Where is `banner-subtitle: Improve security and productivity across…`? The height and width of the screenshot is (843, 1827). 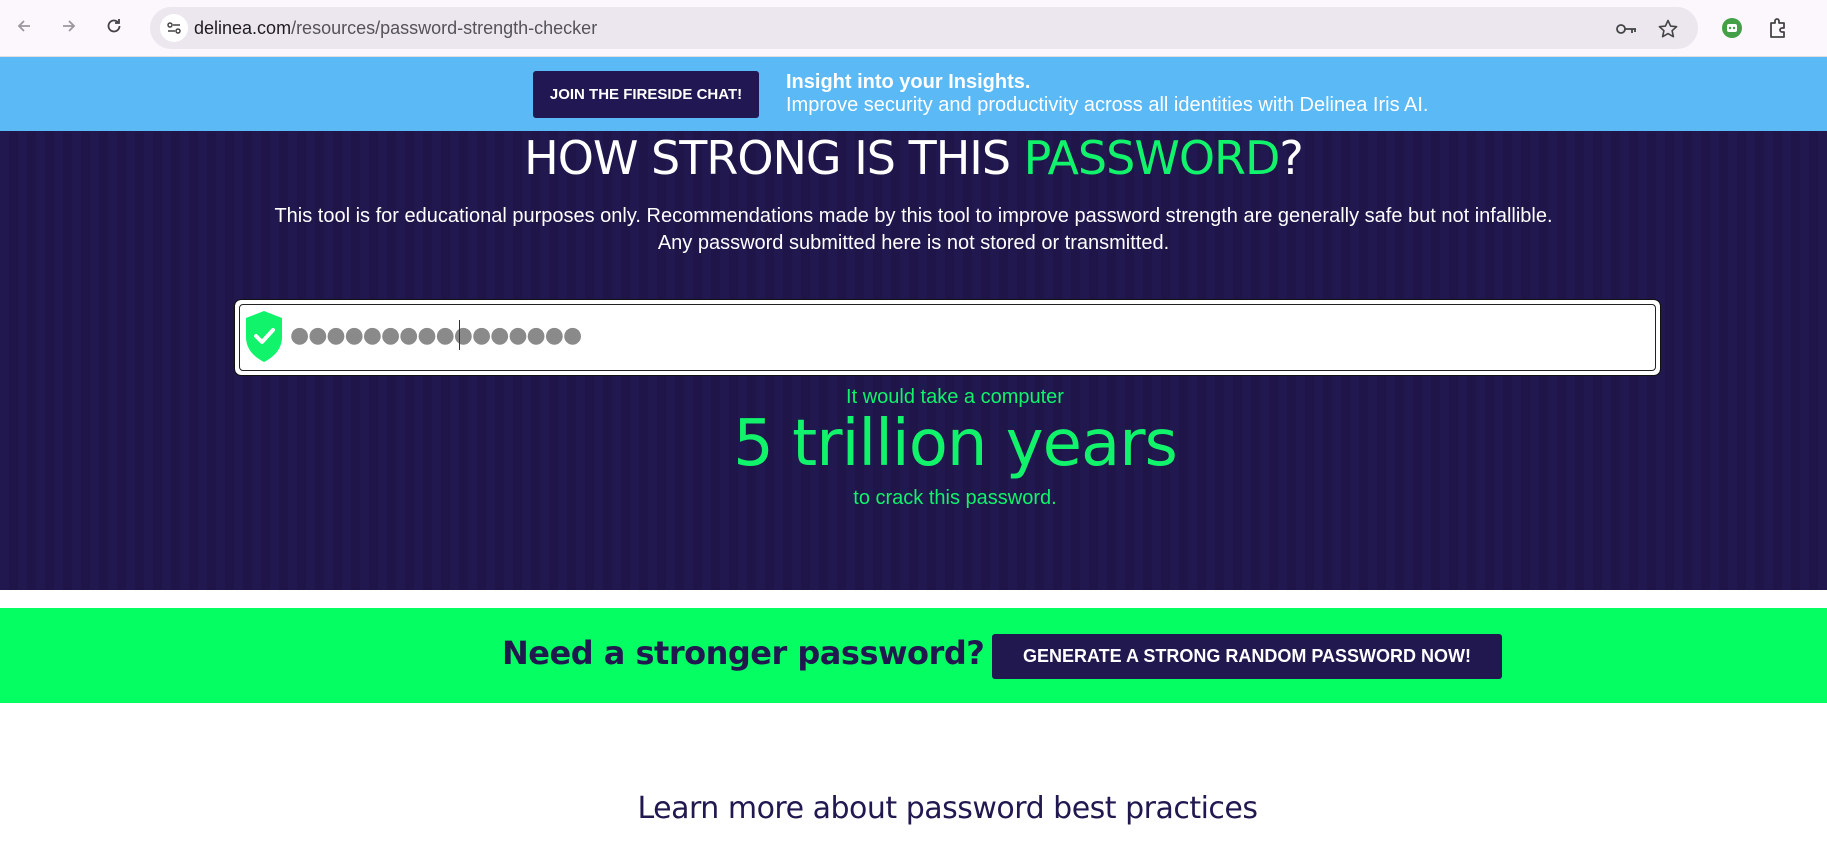
banner-subtitle: Improve security and productivity across… is located at coordinates (1107, 105).